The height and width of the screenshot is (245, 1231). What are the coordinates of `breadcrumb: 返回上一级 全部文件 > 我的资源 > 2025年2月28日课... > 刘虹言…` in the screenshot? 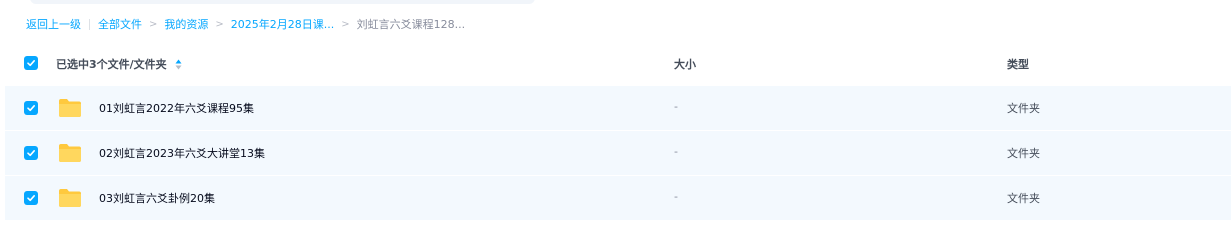 It's located at (245, 24).